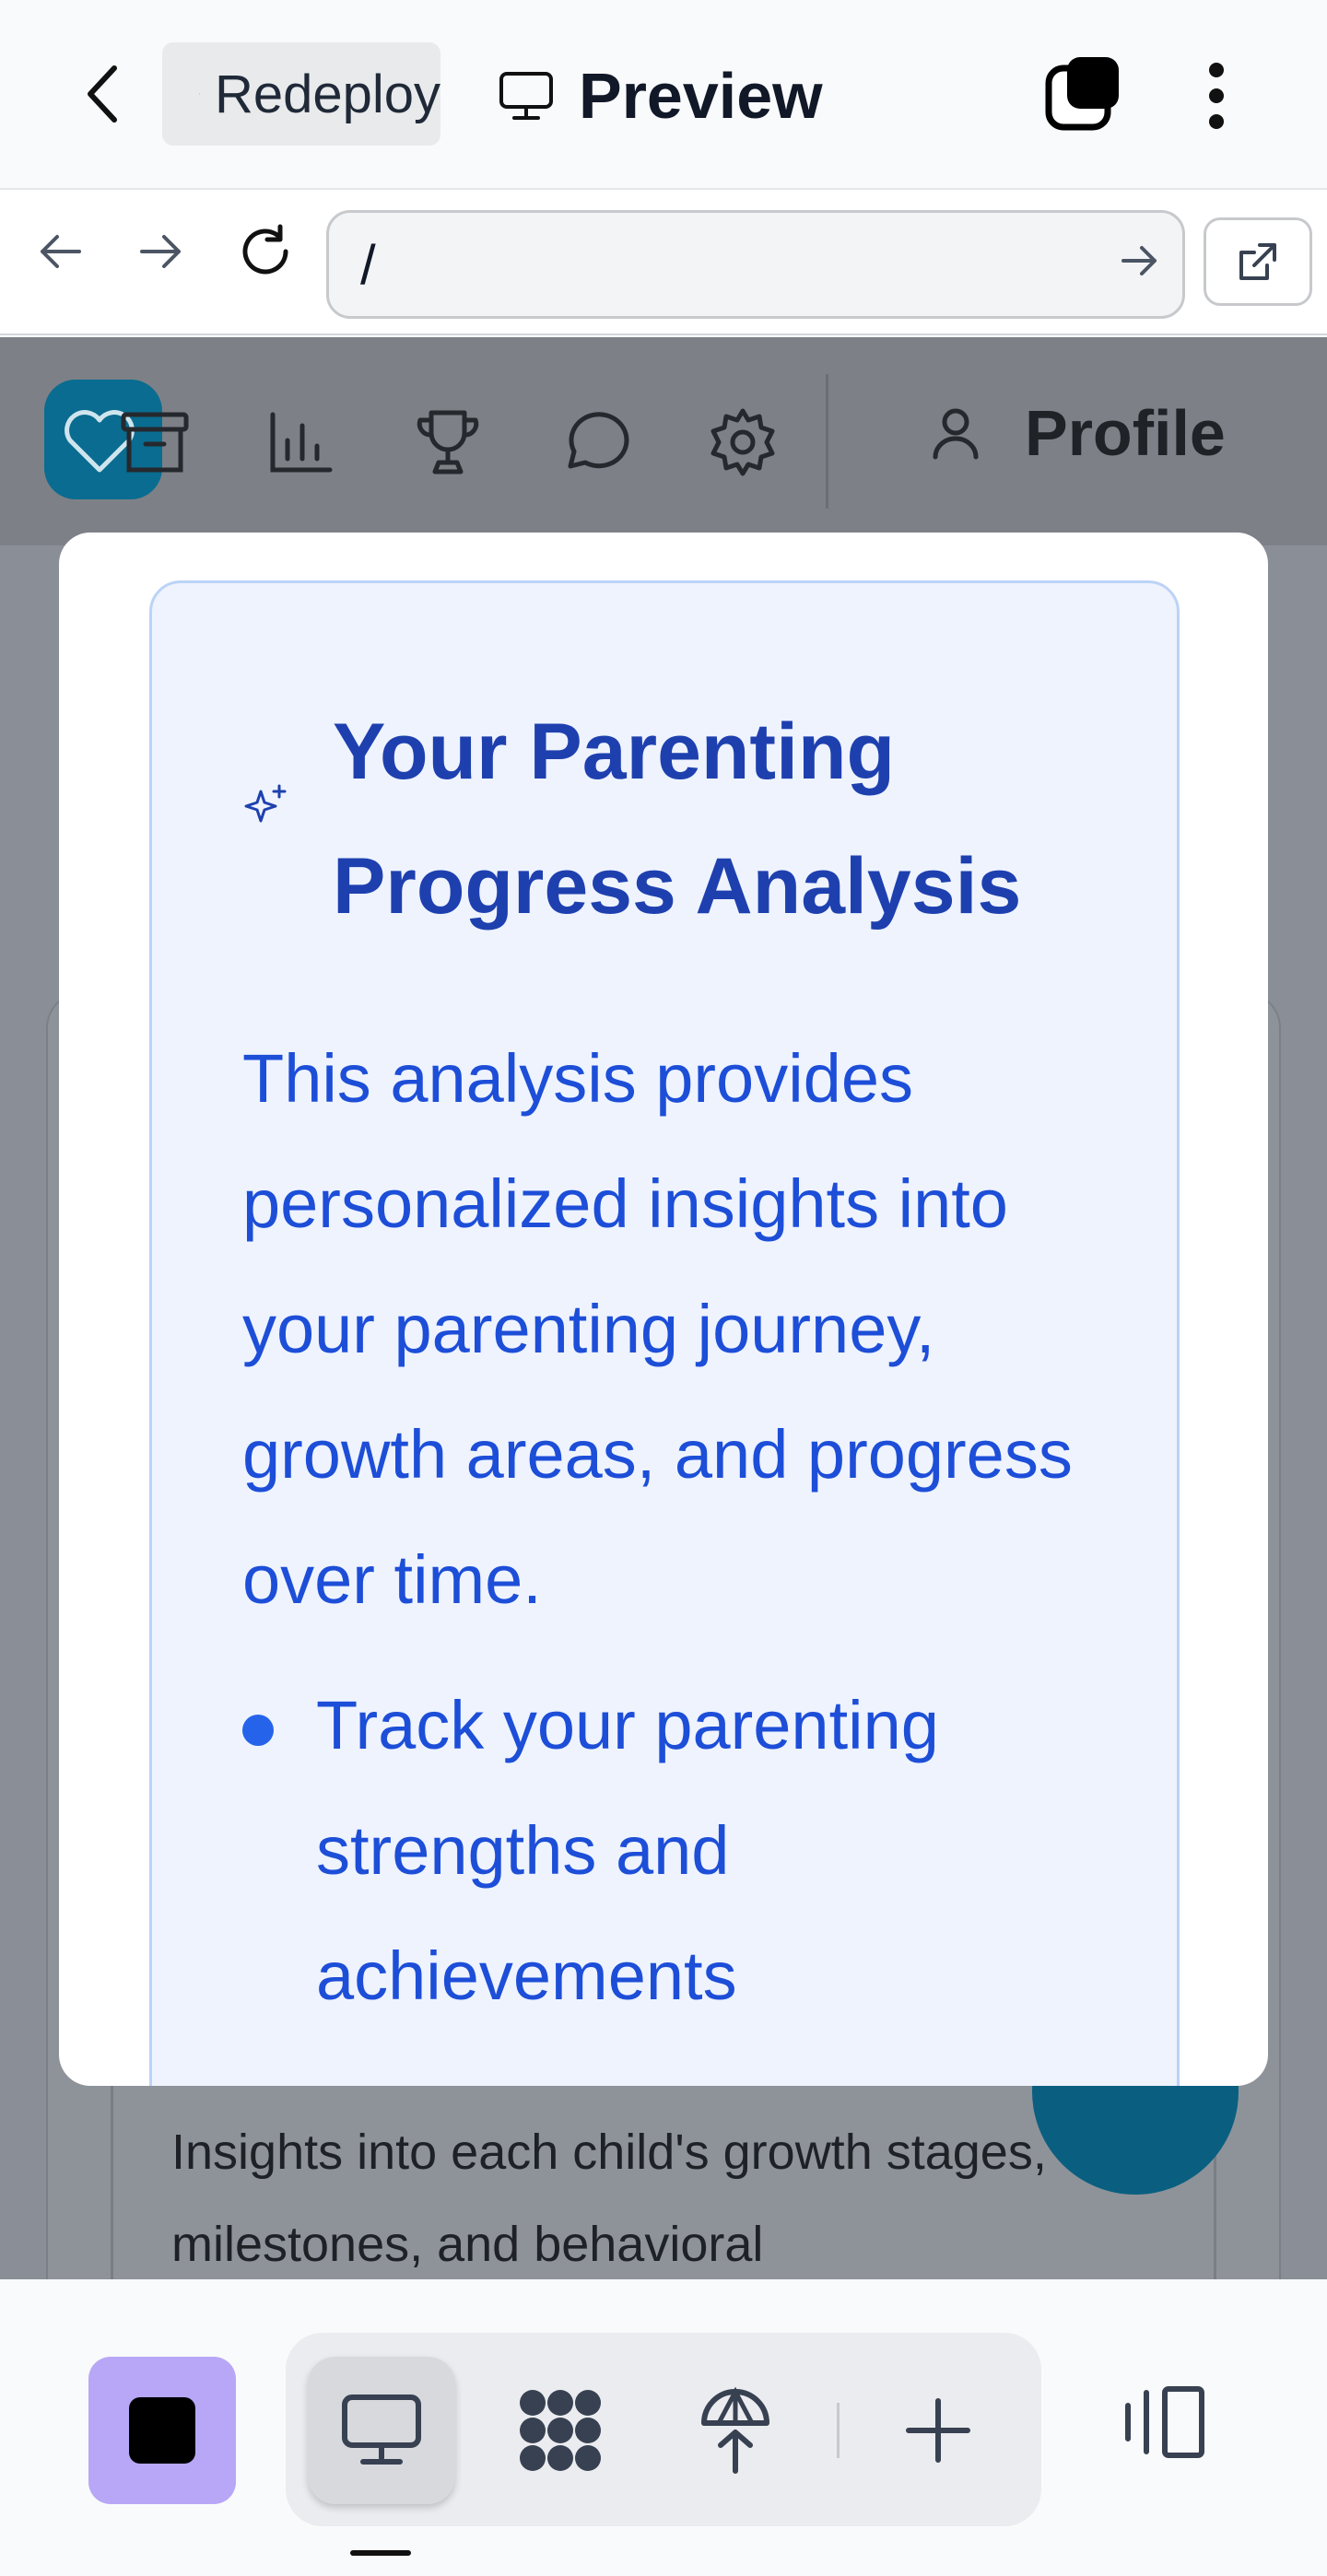 The height and width of the screenshot is (2576, 1327). I want to click on project-chip: Redeploy, so click(301, 94).